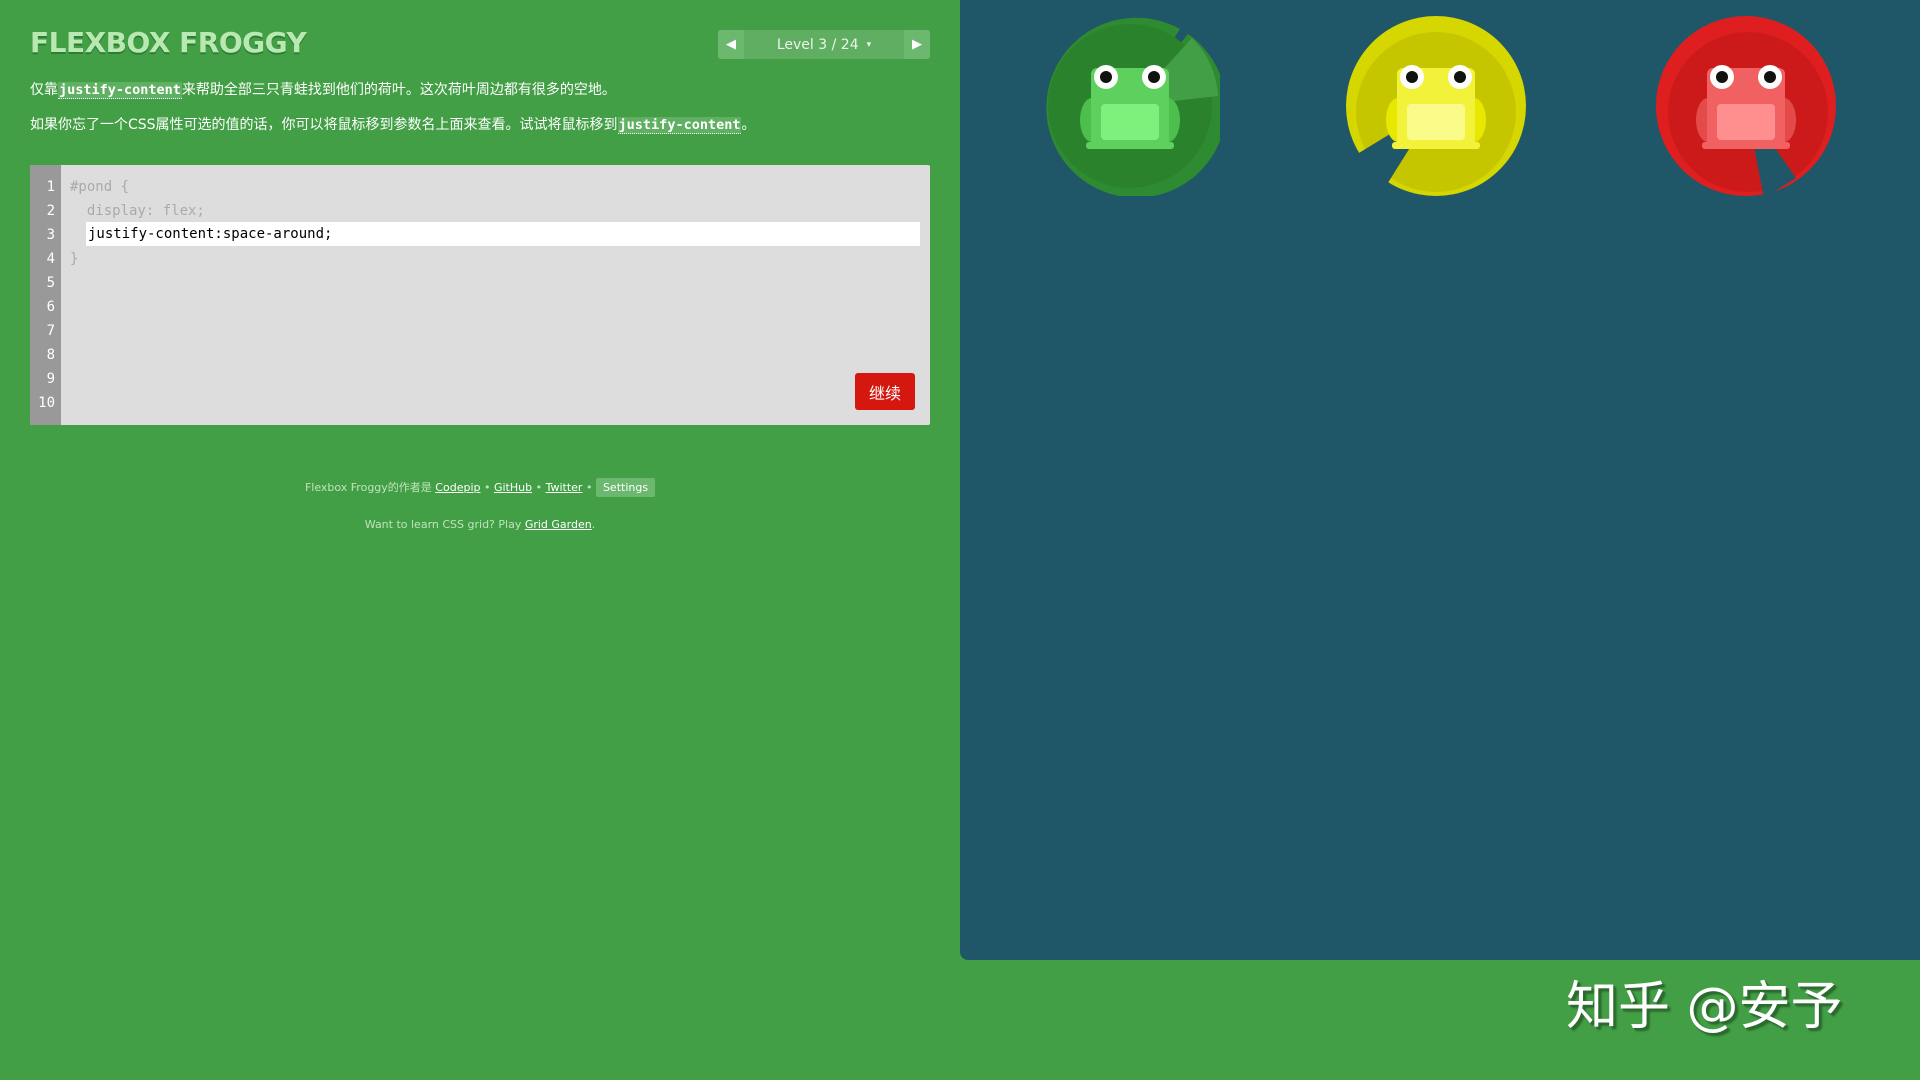 Image resolution: width=1920 pixels, height=1080 pixels. I want to click on promo-text: ., so click(593, 524).